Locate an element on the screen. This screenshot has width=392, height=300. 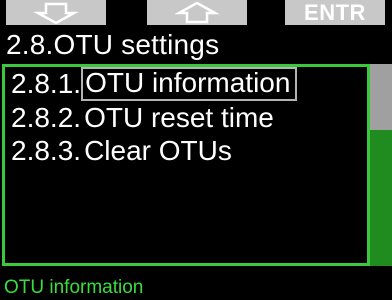
menu-item-label: Clear OTUs is located at coordinates (158, 150).